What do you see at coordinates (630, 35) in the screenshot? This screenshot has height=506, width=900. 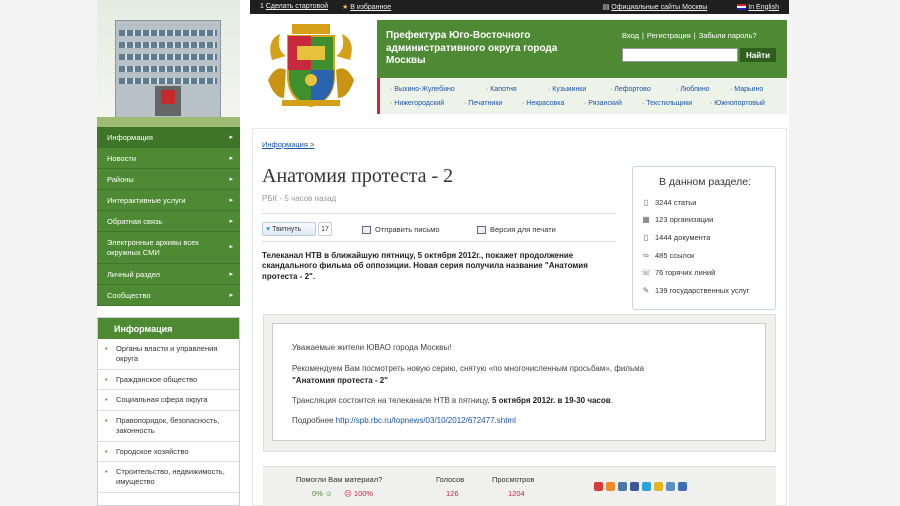 I see `login-link: Вход` at bounding box center [630, 35].